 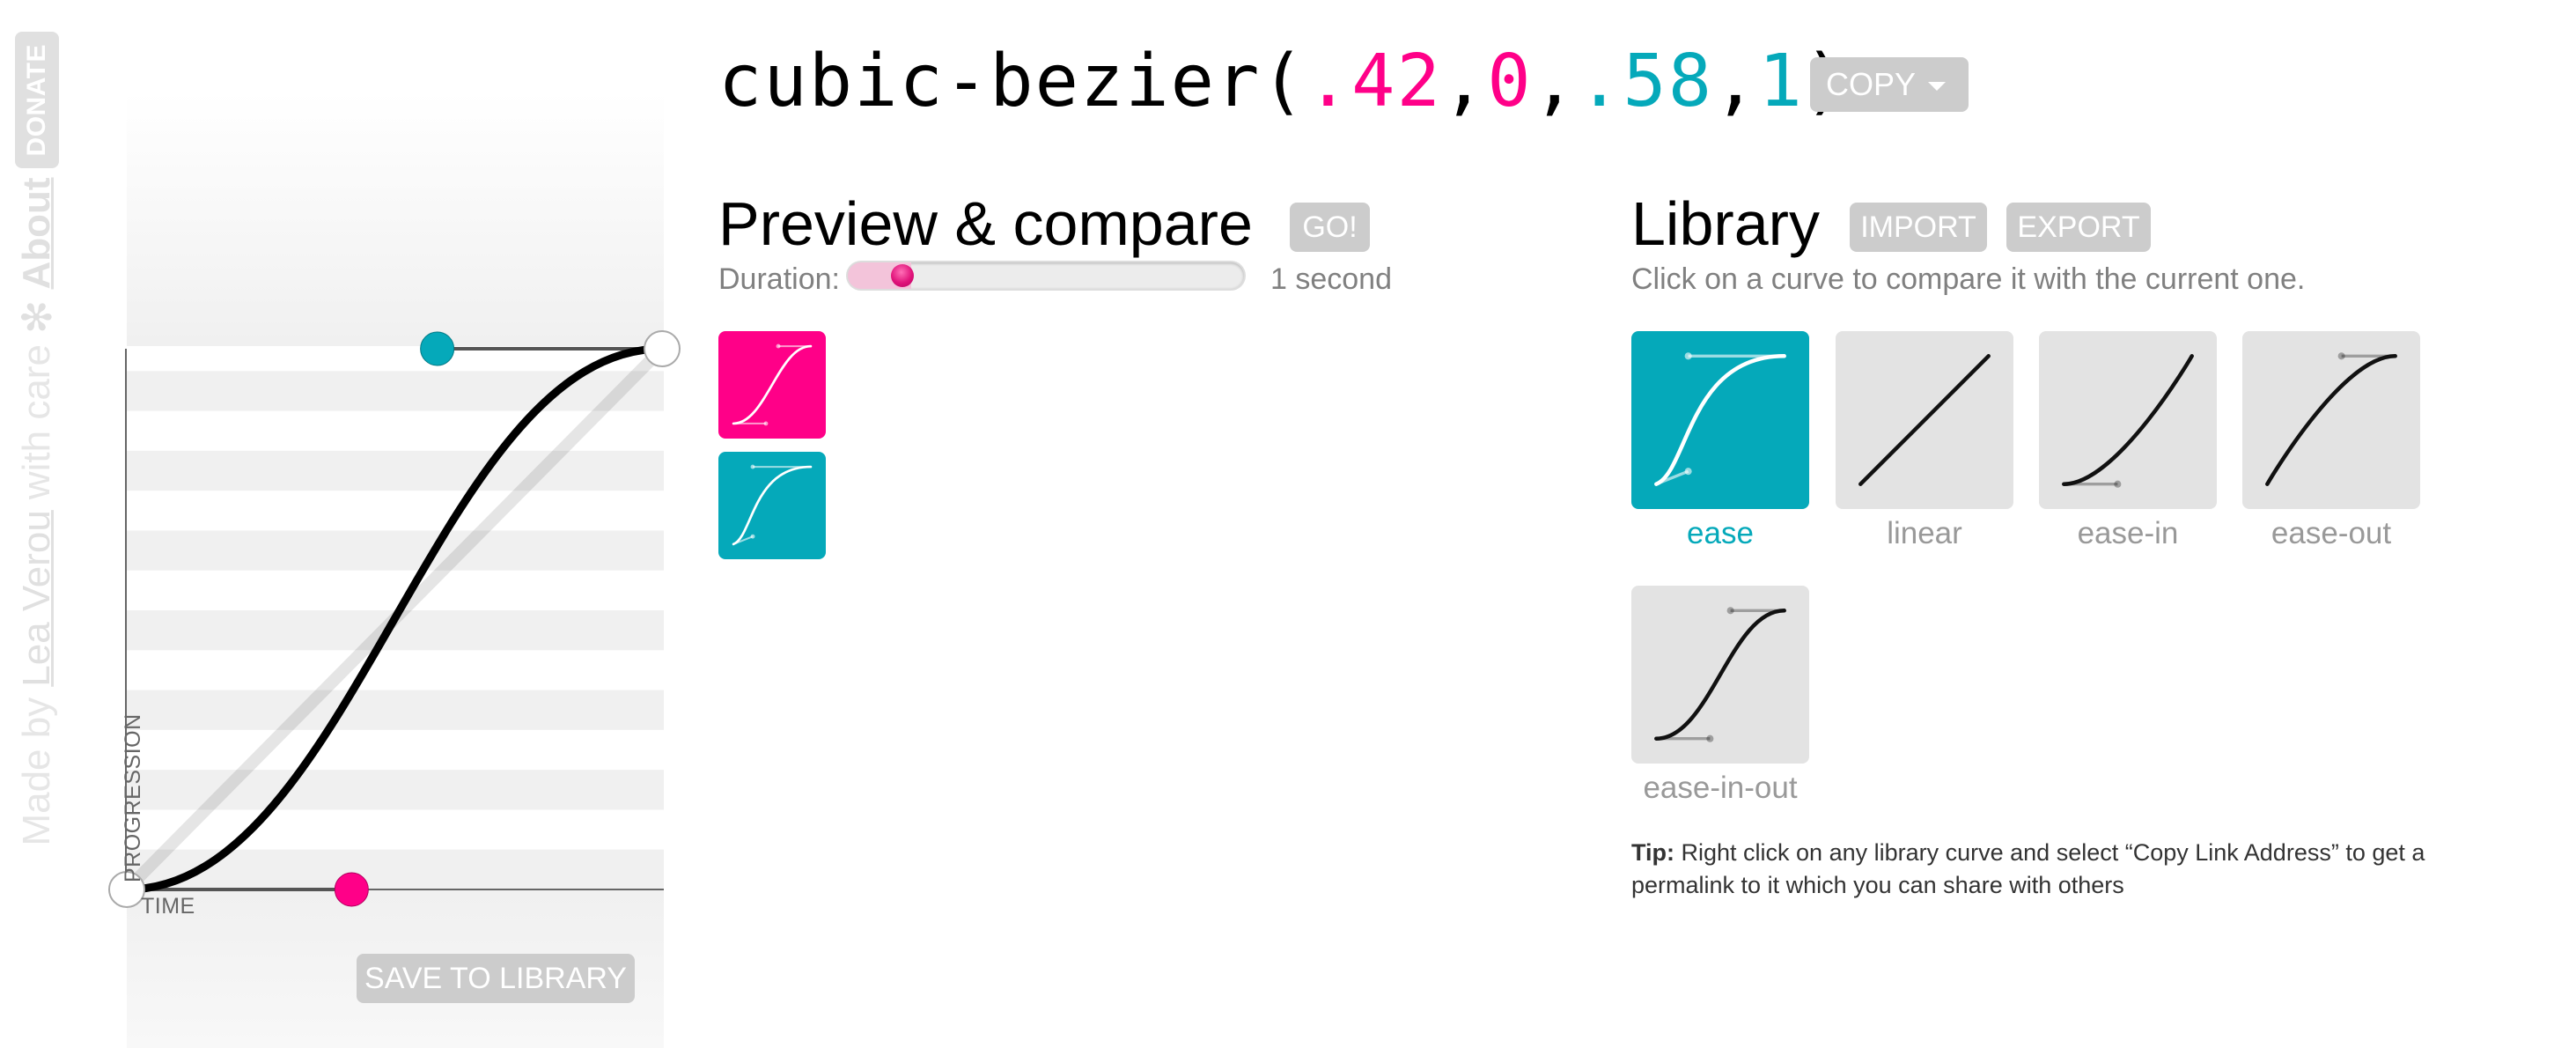 What do you see at coordinates (1331, 279) in the screenshot?
I see `duration-value-text: 1 second` at bounding box center [1331, 279].